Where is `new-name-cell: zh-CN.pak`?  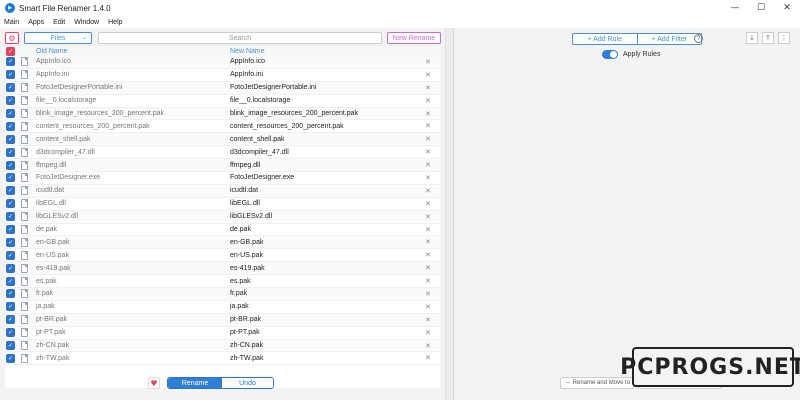 new-name-cell: zh-CN.pak is located at coordinates (246, 345).